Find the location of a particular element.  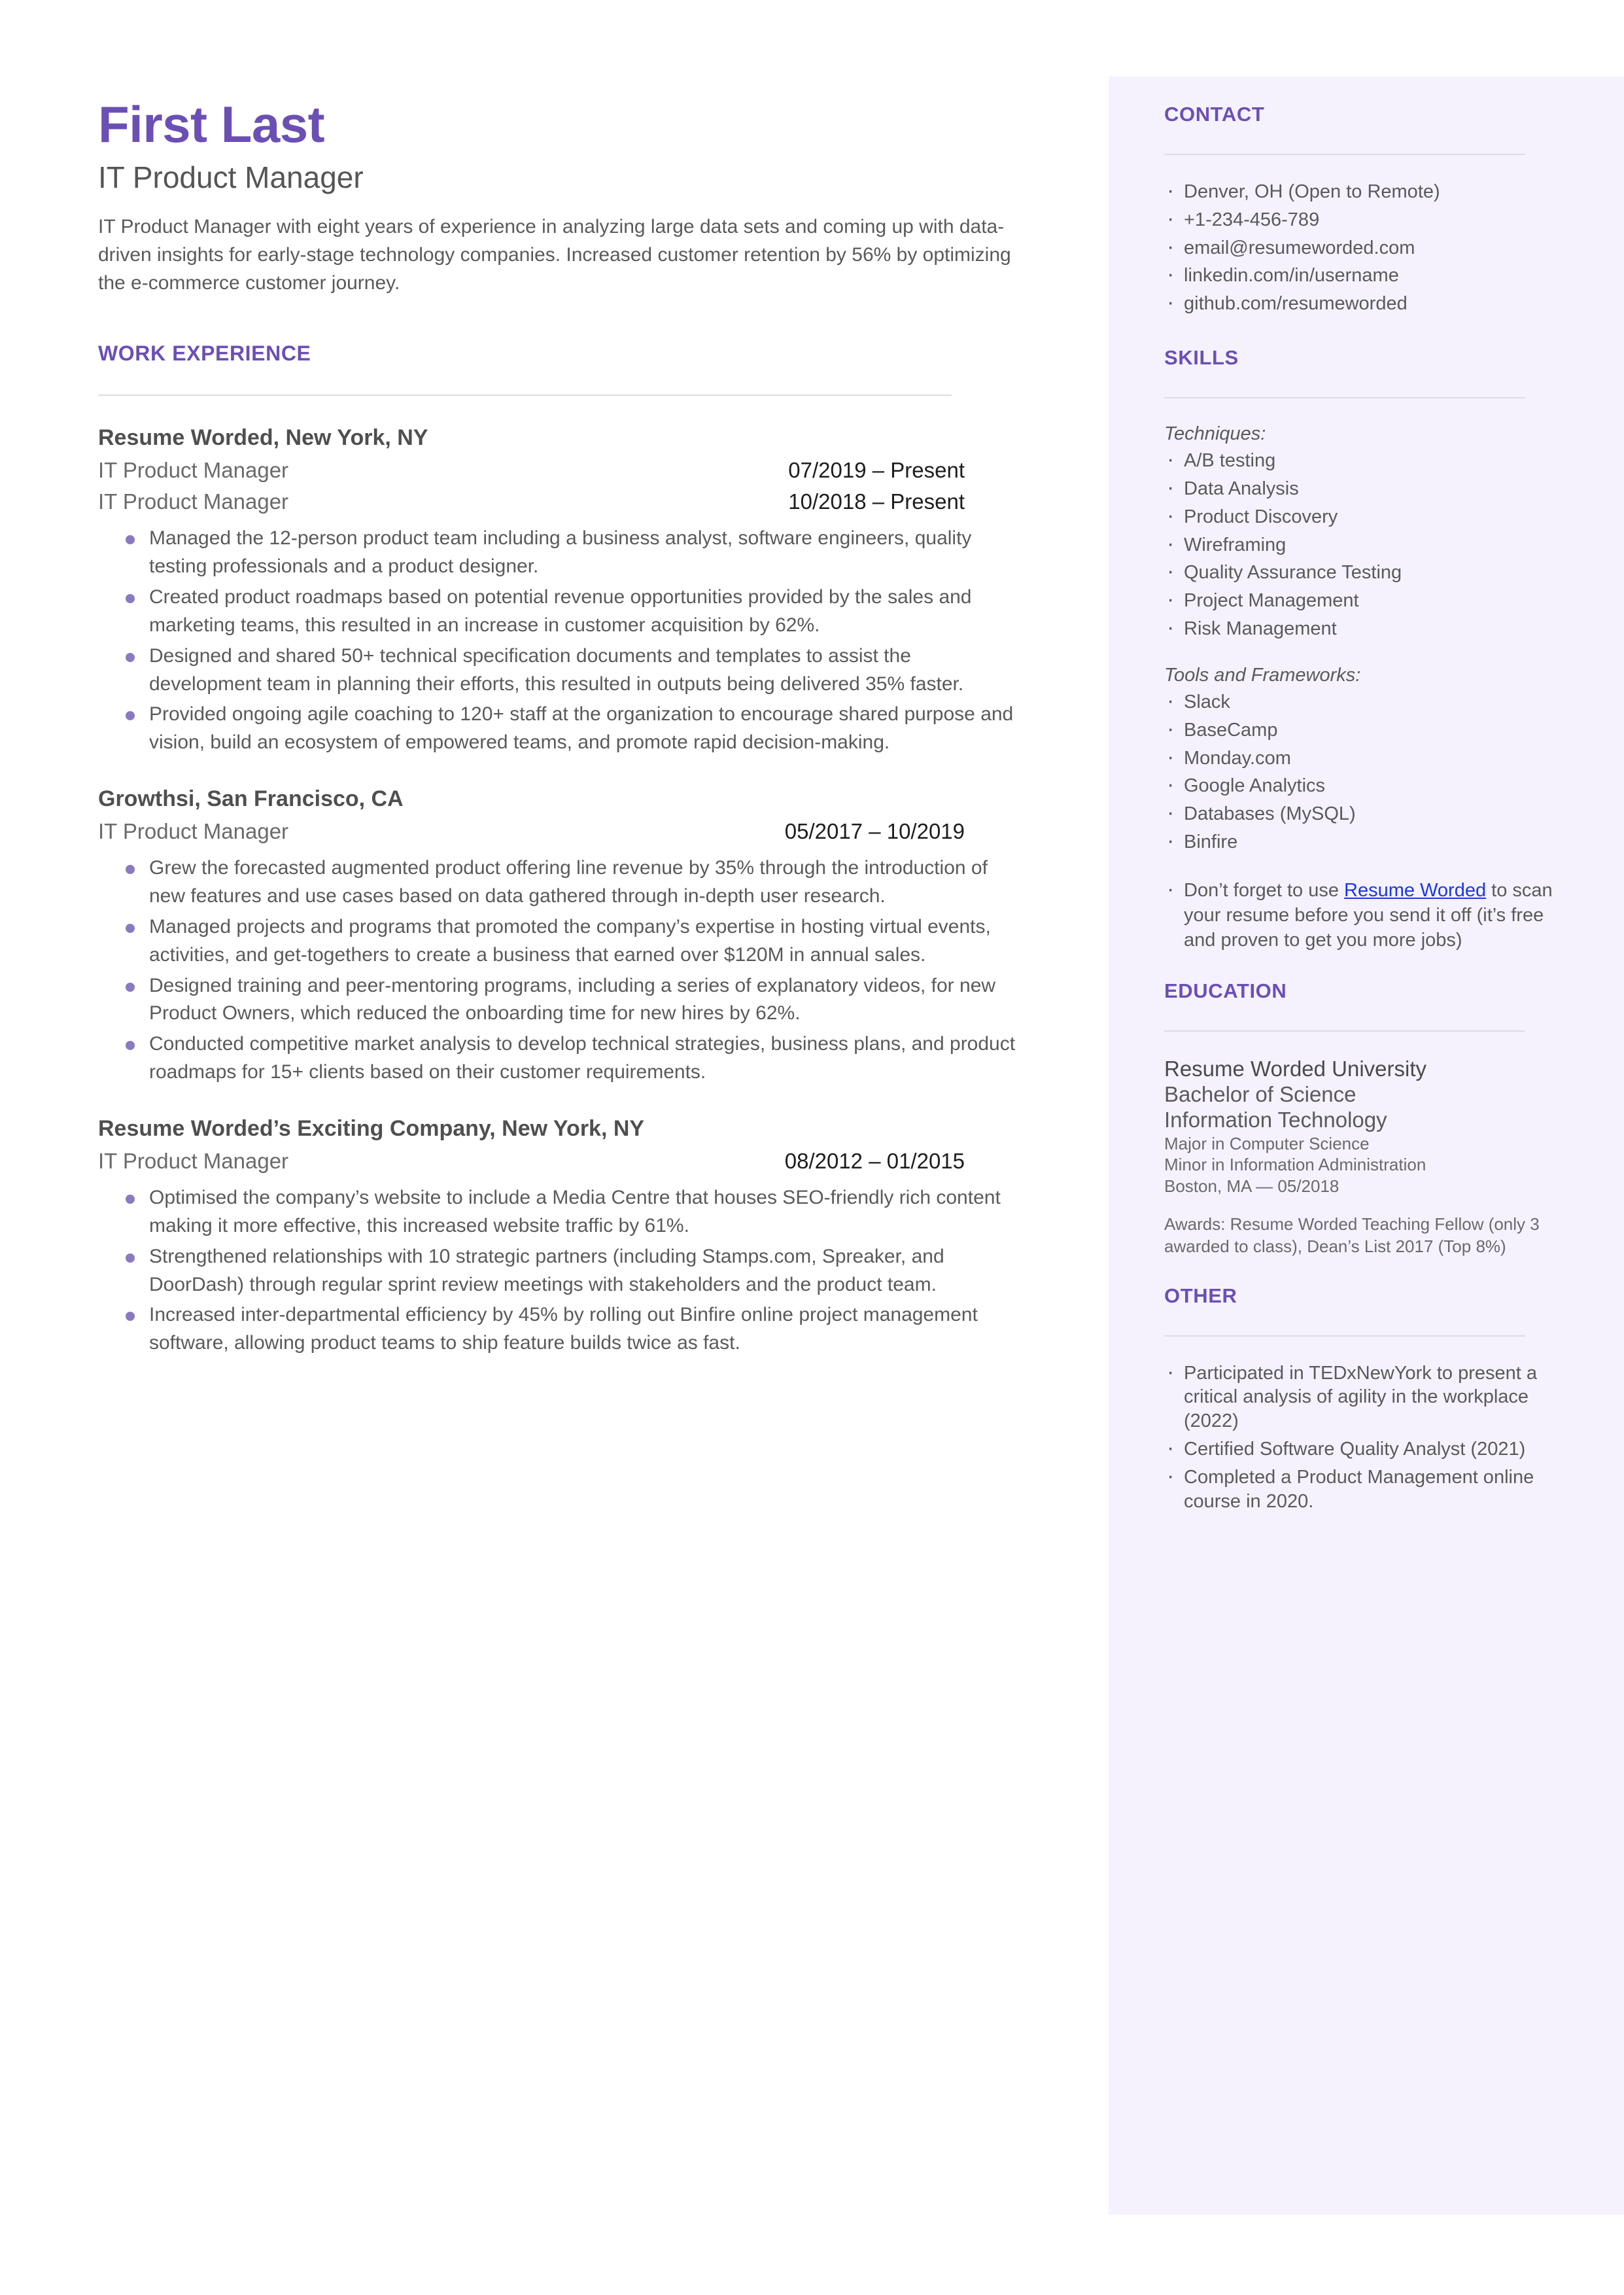

job-role-row: IT Product Manager 08/2012 – 01/2015 is located at coordinates (531, 1161).